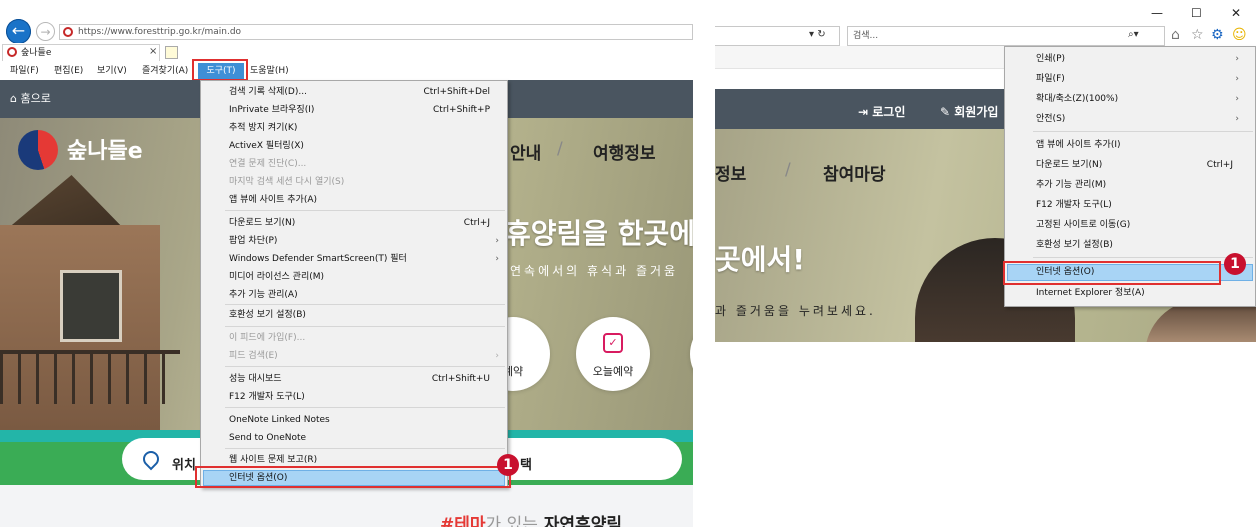  What do you see at coordinates (1239, 35) in the screenshot?
I see `smiley-feedback-icon: ☺` at bounding box center [1239, 35].